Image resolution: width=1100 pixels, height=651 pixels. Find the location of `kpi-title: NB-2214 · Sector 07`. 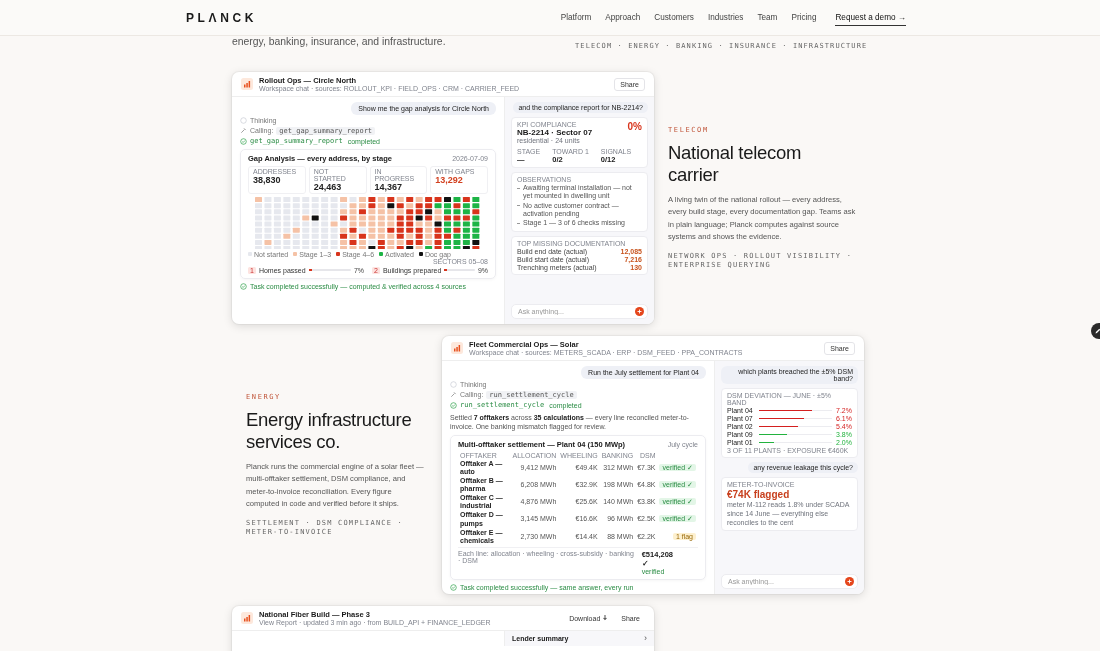

kpi-title: NB-2214 · Sector 07 is located at coordinates (555, 132).